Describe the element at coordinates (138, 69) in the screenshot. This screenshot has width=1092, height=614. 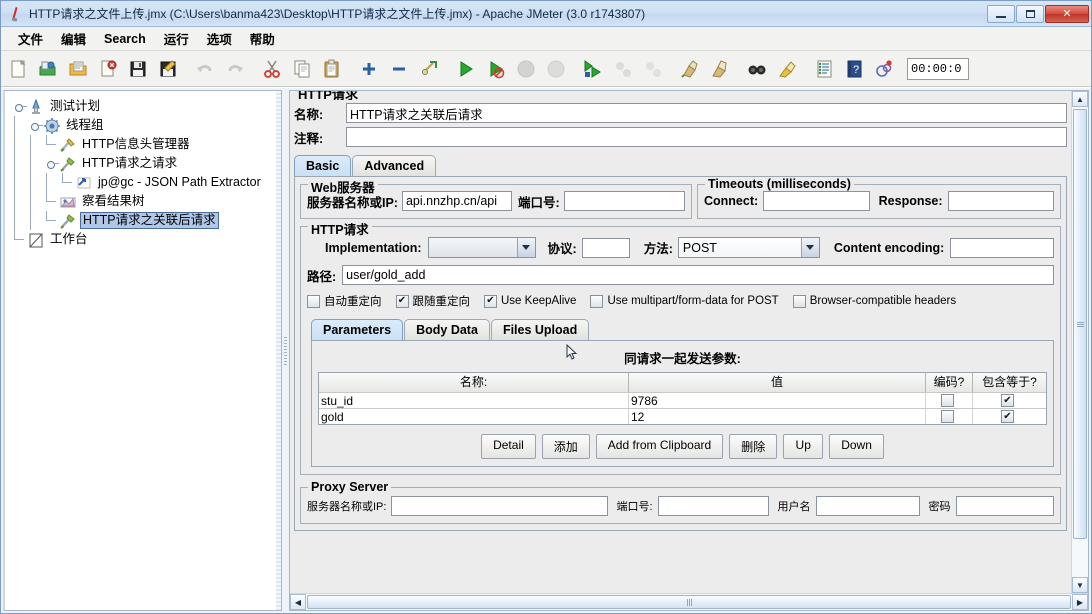
I see `save-icon` at that location.